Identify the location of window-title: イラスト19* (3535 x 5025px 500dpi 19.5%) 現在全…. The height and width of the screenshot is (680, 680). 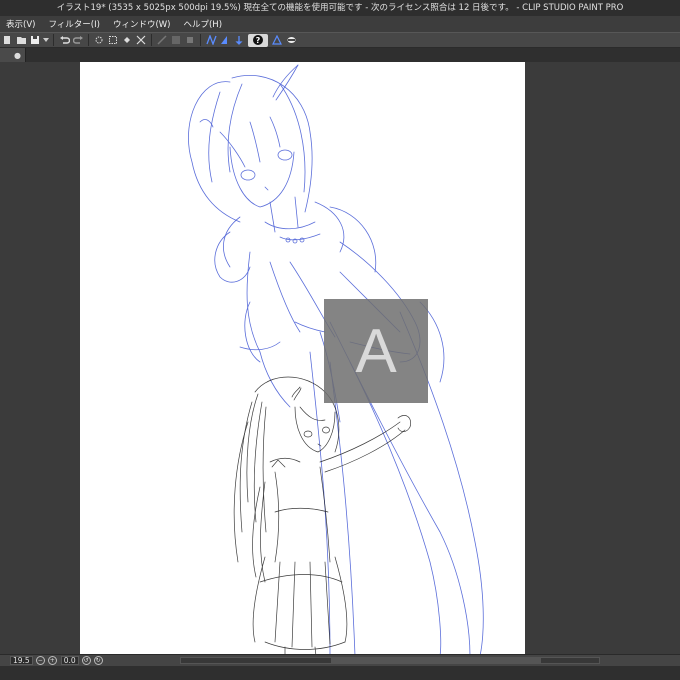
(340, 8).